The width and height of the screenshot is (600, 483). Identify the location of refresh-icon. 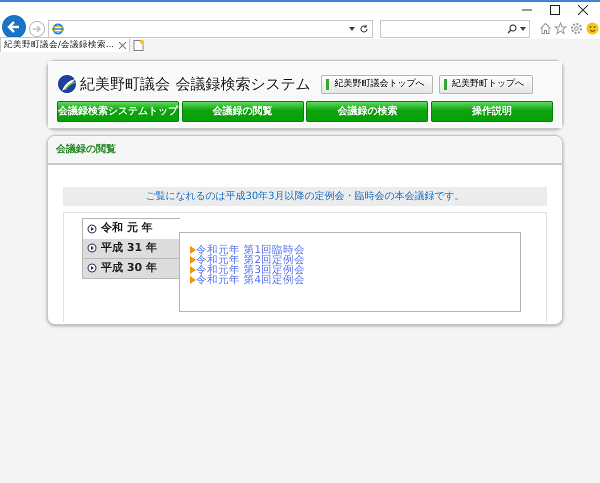
(364, 29).